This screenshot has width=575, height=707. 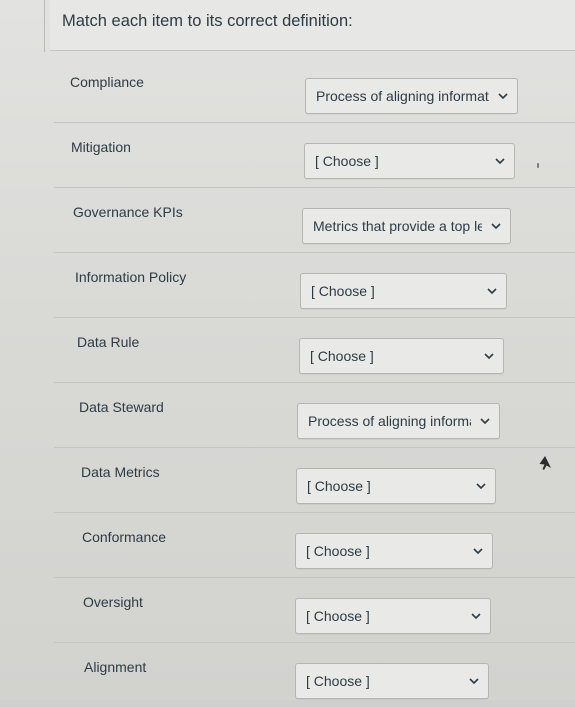 I want to click on definition-select: Metrics that provide a top le, so click(x=406, y=226).